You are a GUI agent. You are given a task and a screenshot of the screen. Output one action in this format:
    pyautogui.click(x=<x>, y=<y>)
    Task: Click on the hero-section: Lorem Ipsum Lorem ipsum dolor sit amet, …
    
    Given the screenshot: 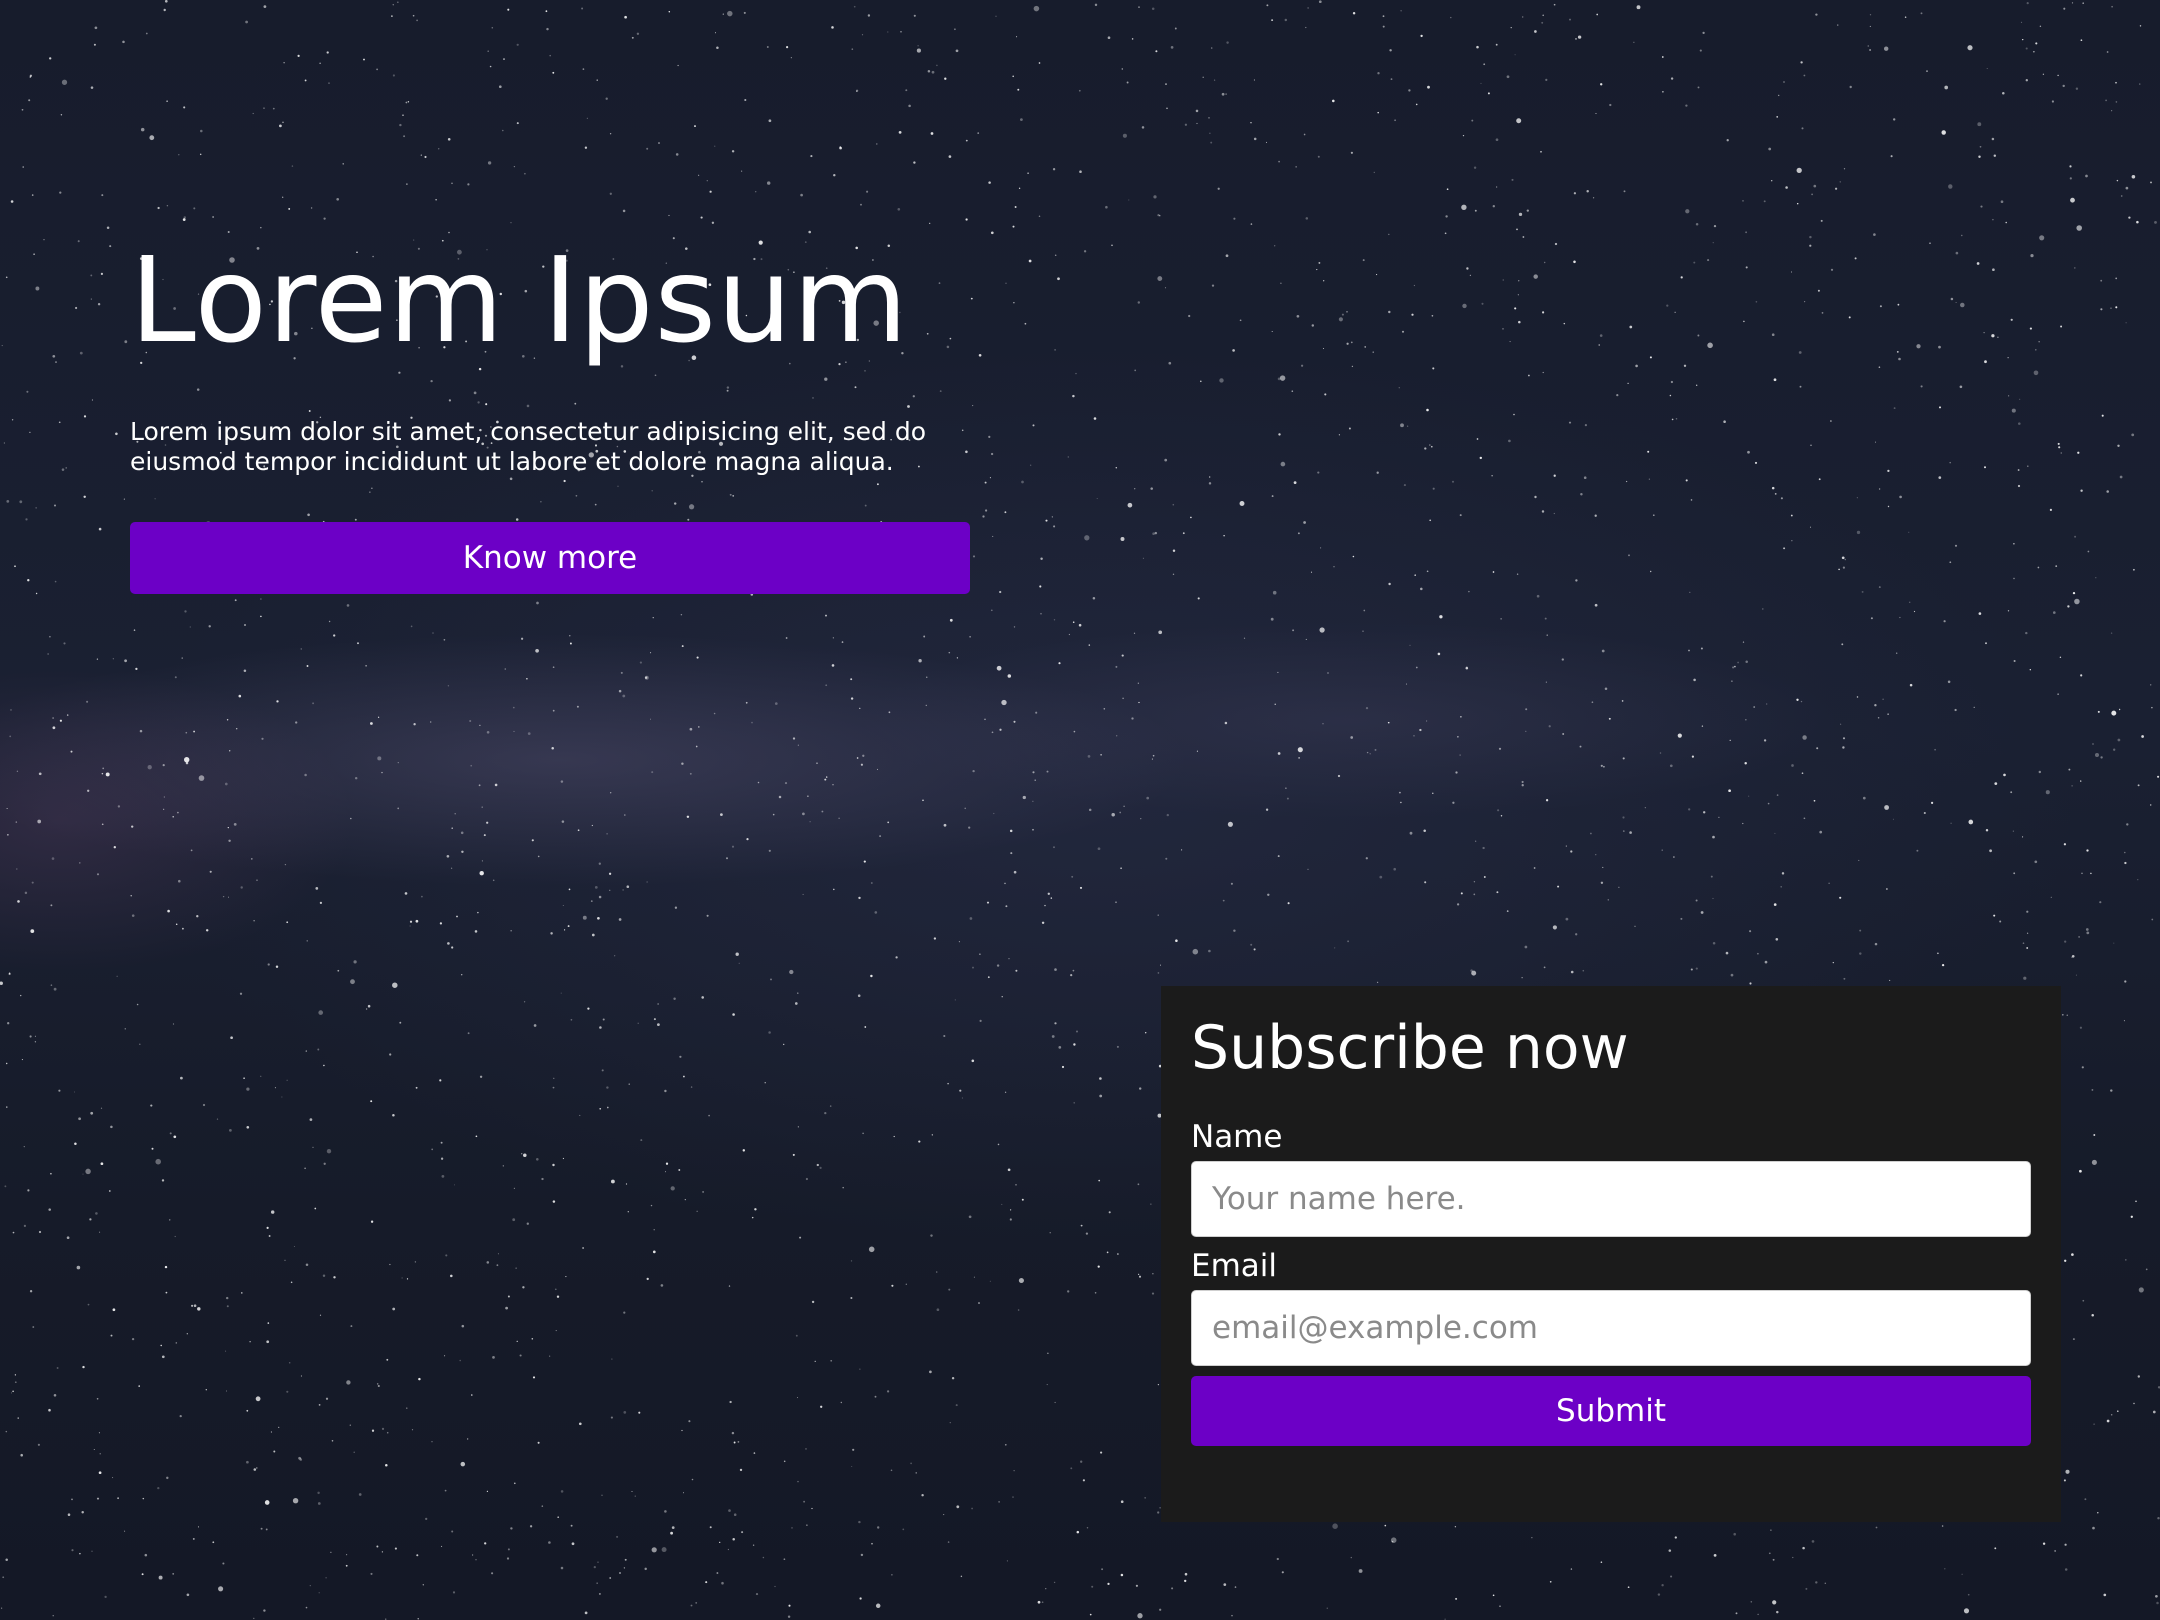 What is the action you would take?
    pyautogui.click(x=550, y=409)
    